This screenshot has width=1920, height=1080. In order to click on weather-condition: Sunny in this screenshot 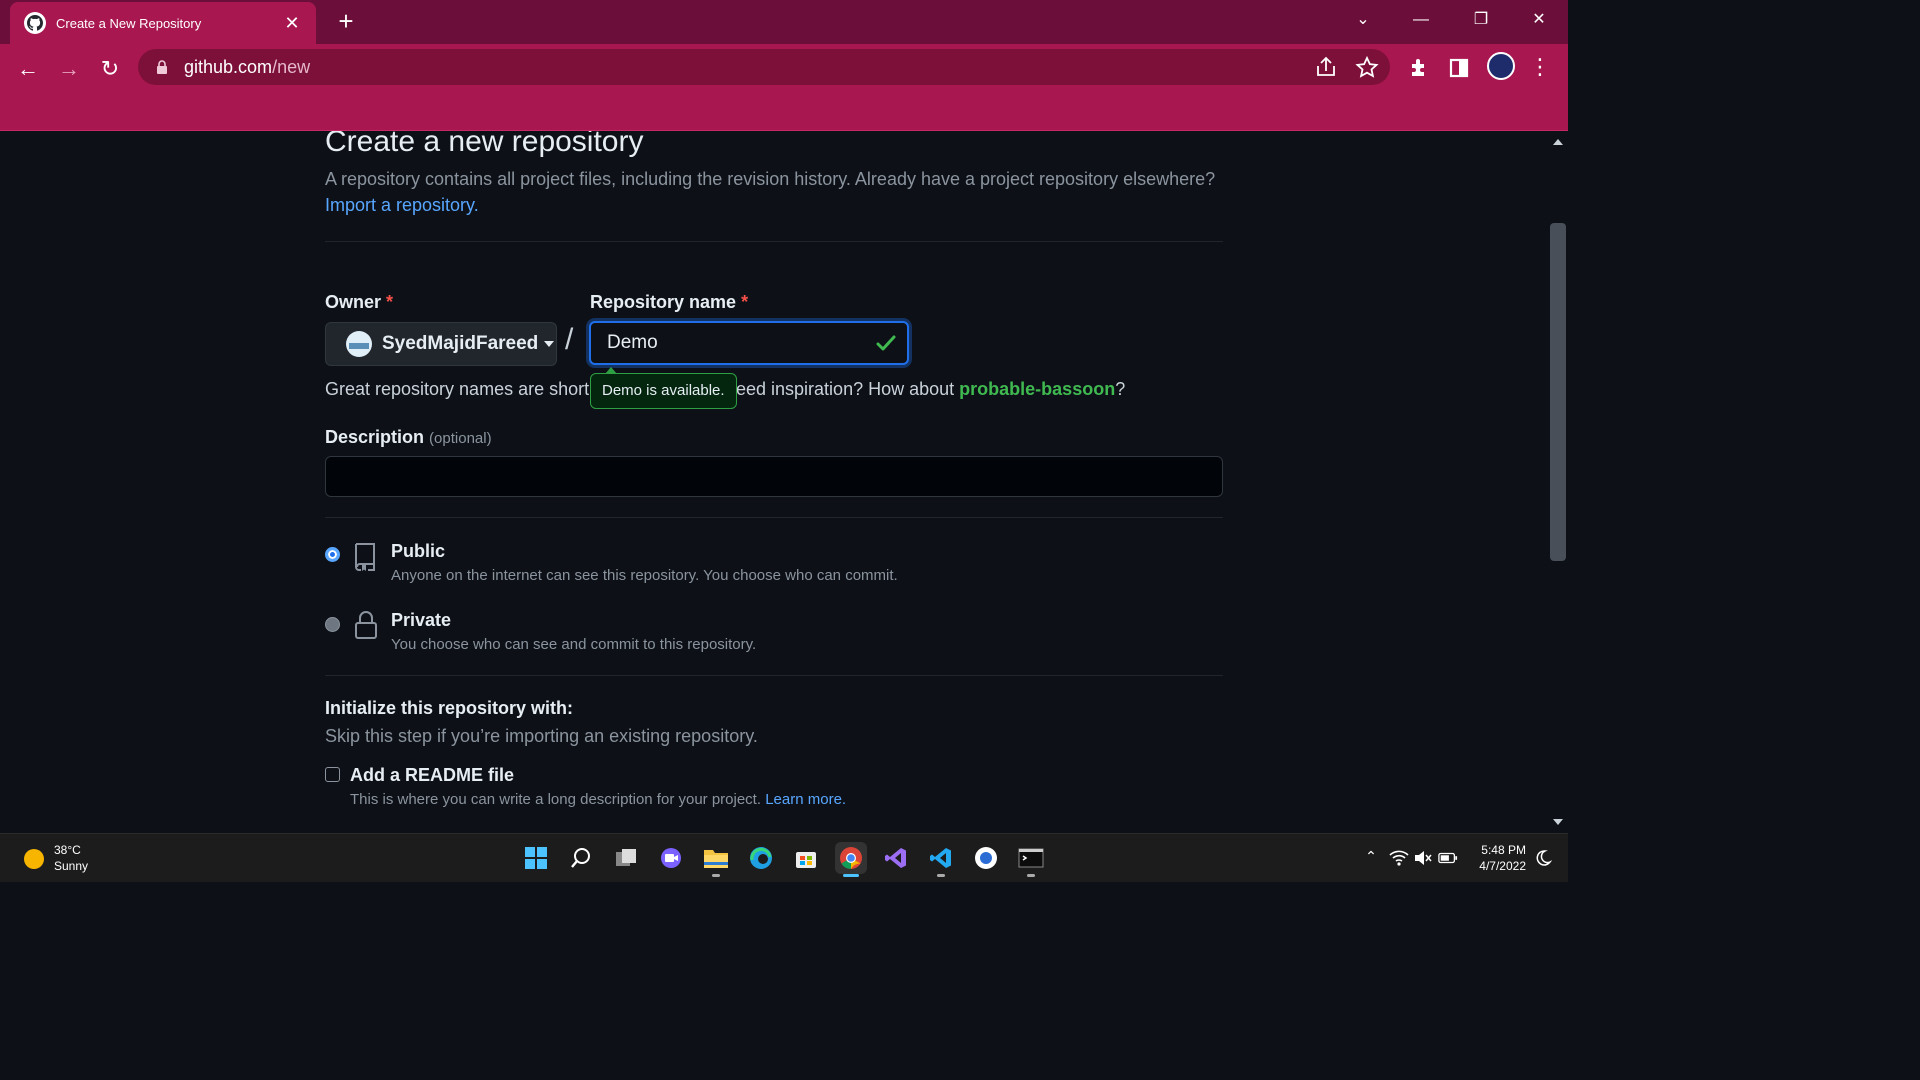, I will do `click(71, 866)`.